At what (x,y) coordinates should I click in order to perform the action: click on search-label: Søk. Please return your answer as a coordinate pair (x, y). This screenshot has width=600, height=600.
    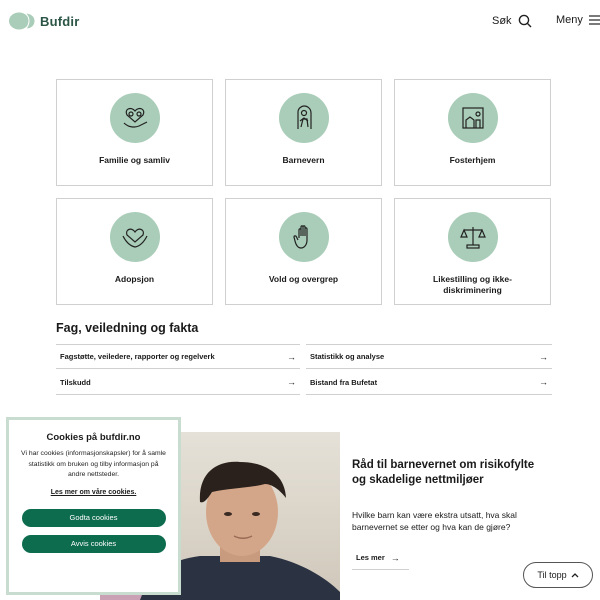
    Looking at the image, I should click on (502, 21).